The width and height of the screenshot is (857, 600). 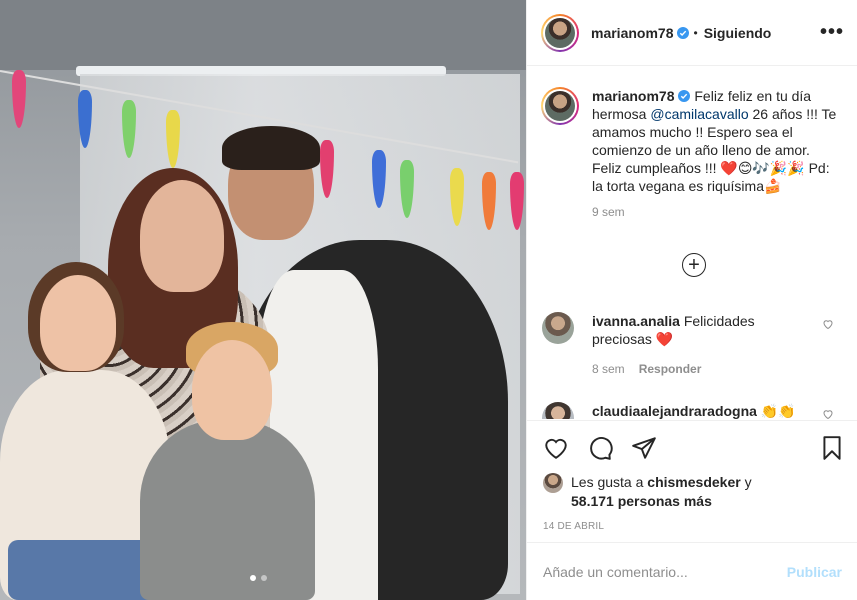 I want to click on likes-suffix: y, so click(x=746, y=482).